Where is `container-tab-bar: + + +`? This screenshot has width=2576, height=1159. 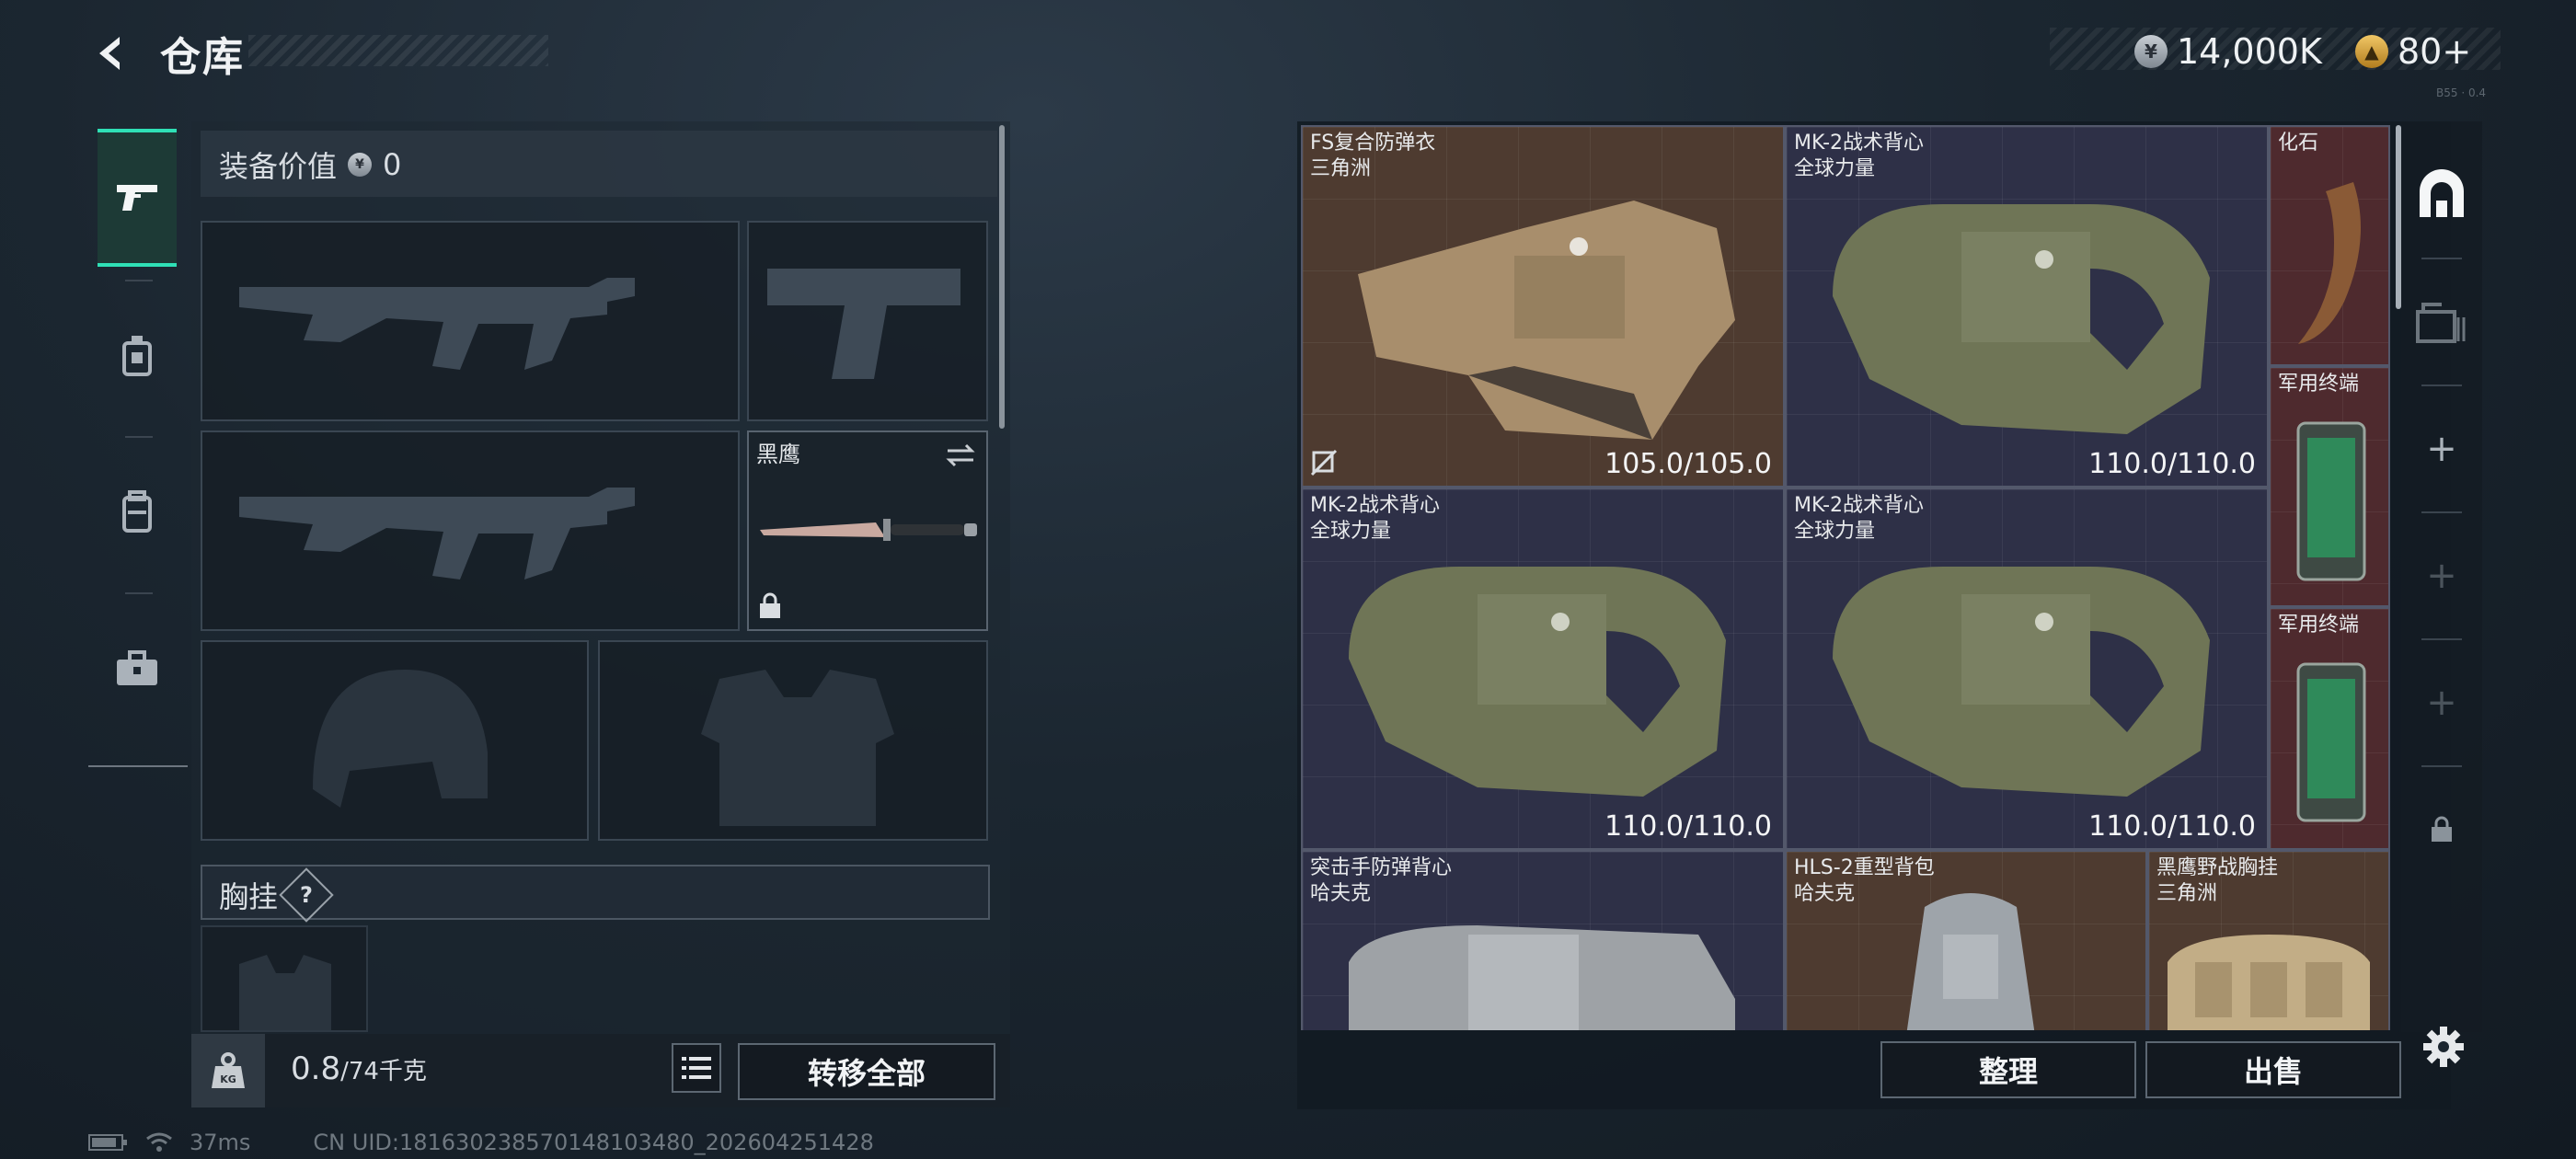 container-tab-bar: + + + is located at coordinates (2441, 576).